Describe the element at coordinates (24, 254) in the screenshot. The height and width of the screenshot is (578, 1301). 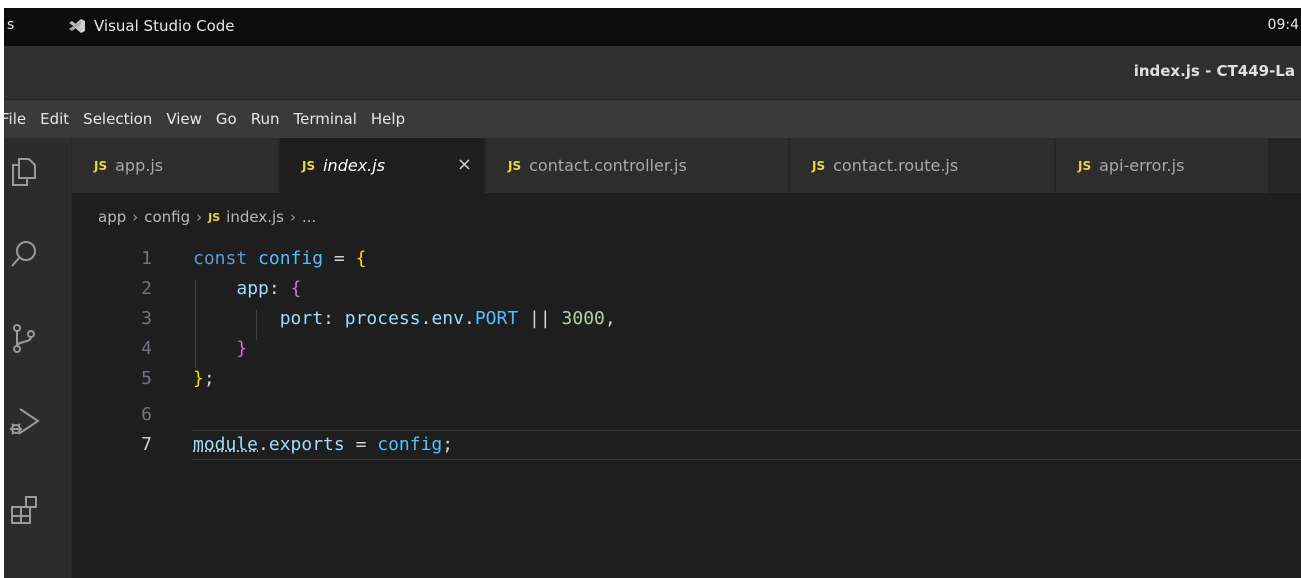
I see `search-icon` at that location.